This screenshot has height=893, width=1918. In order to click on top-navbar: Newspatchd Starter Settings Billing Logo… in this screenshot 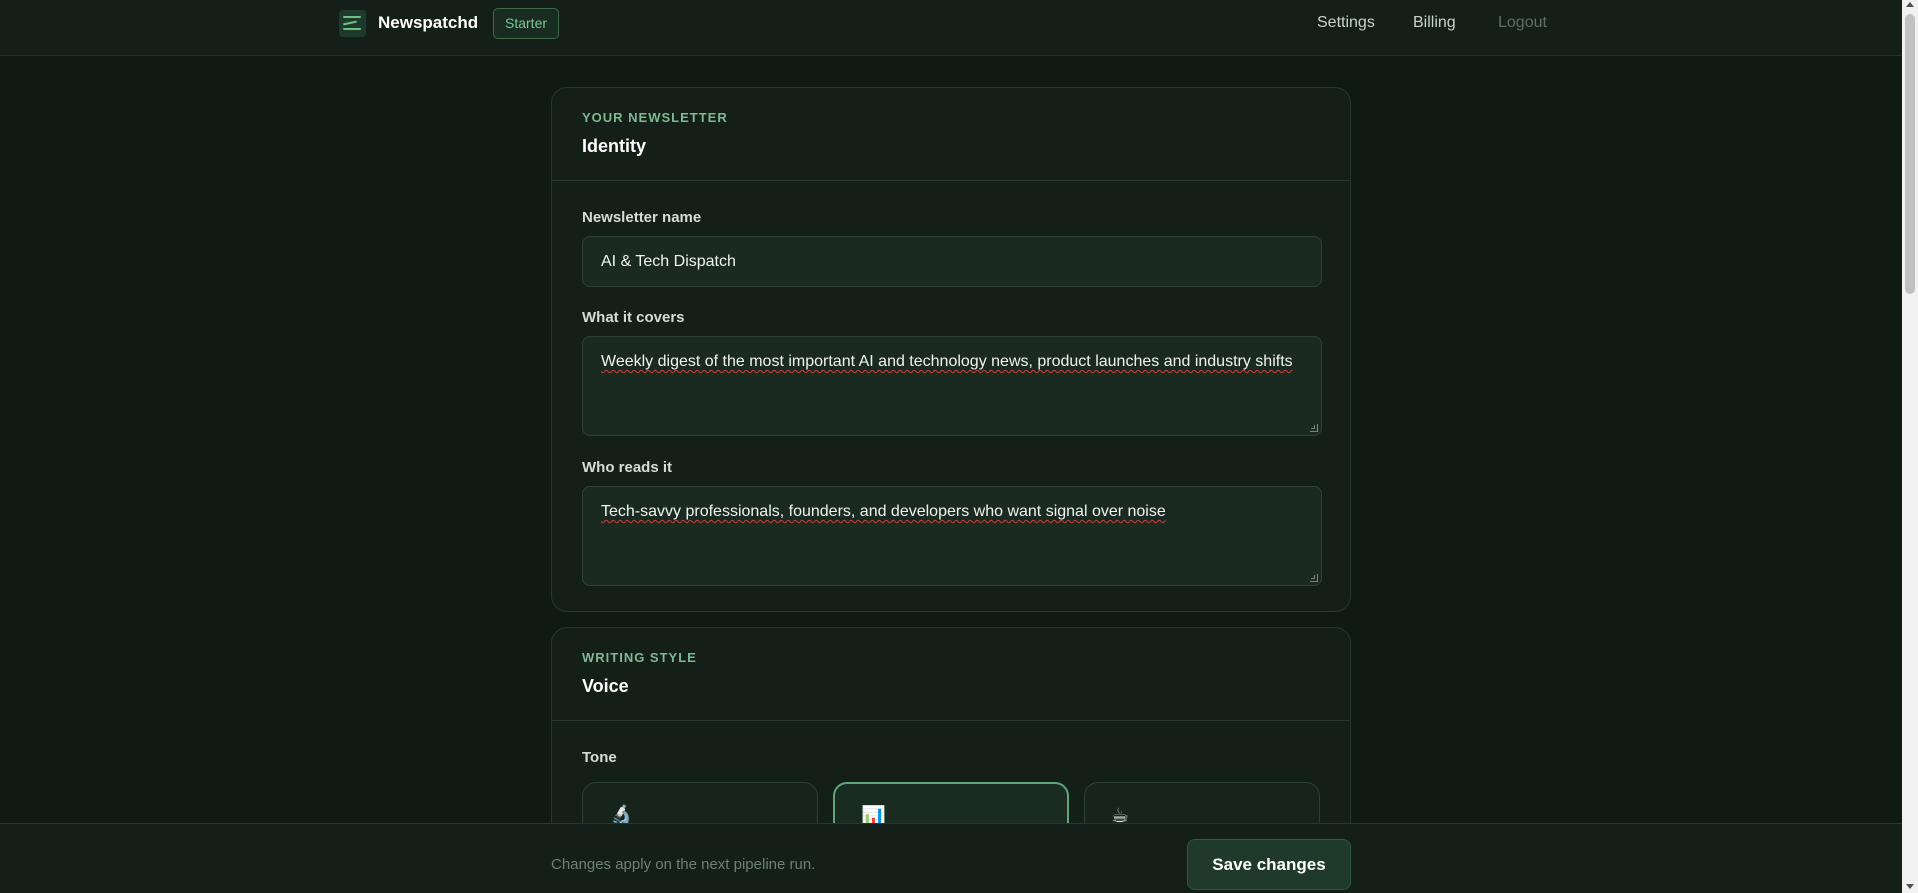, I will do `click(951, 28)`.